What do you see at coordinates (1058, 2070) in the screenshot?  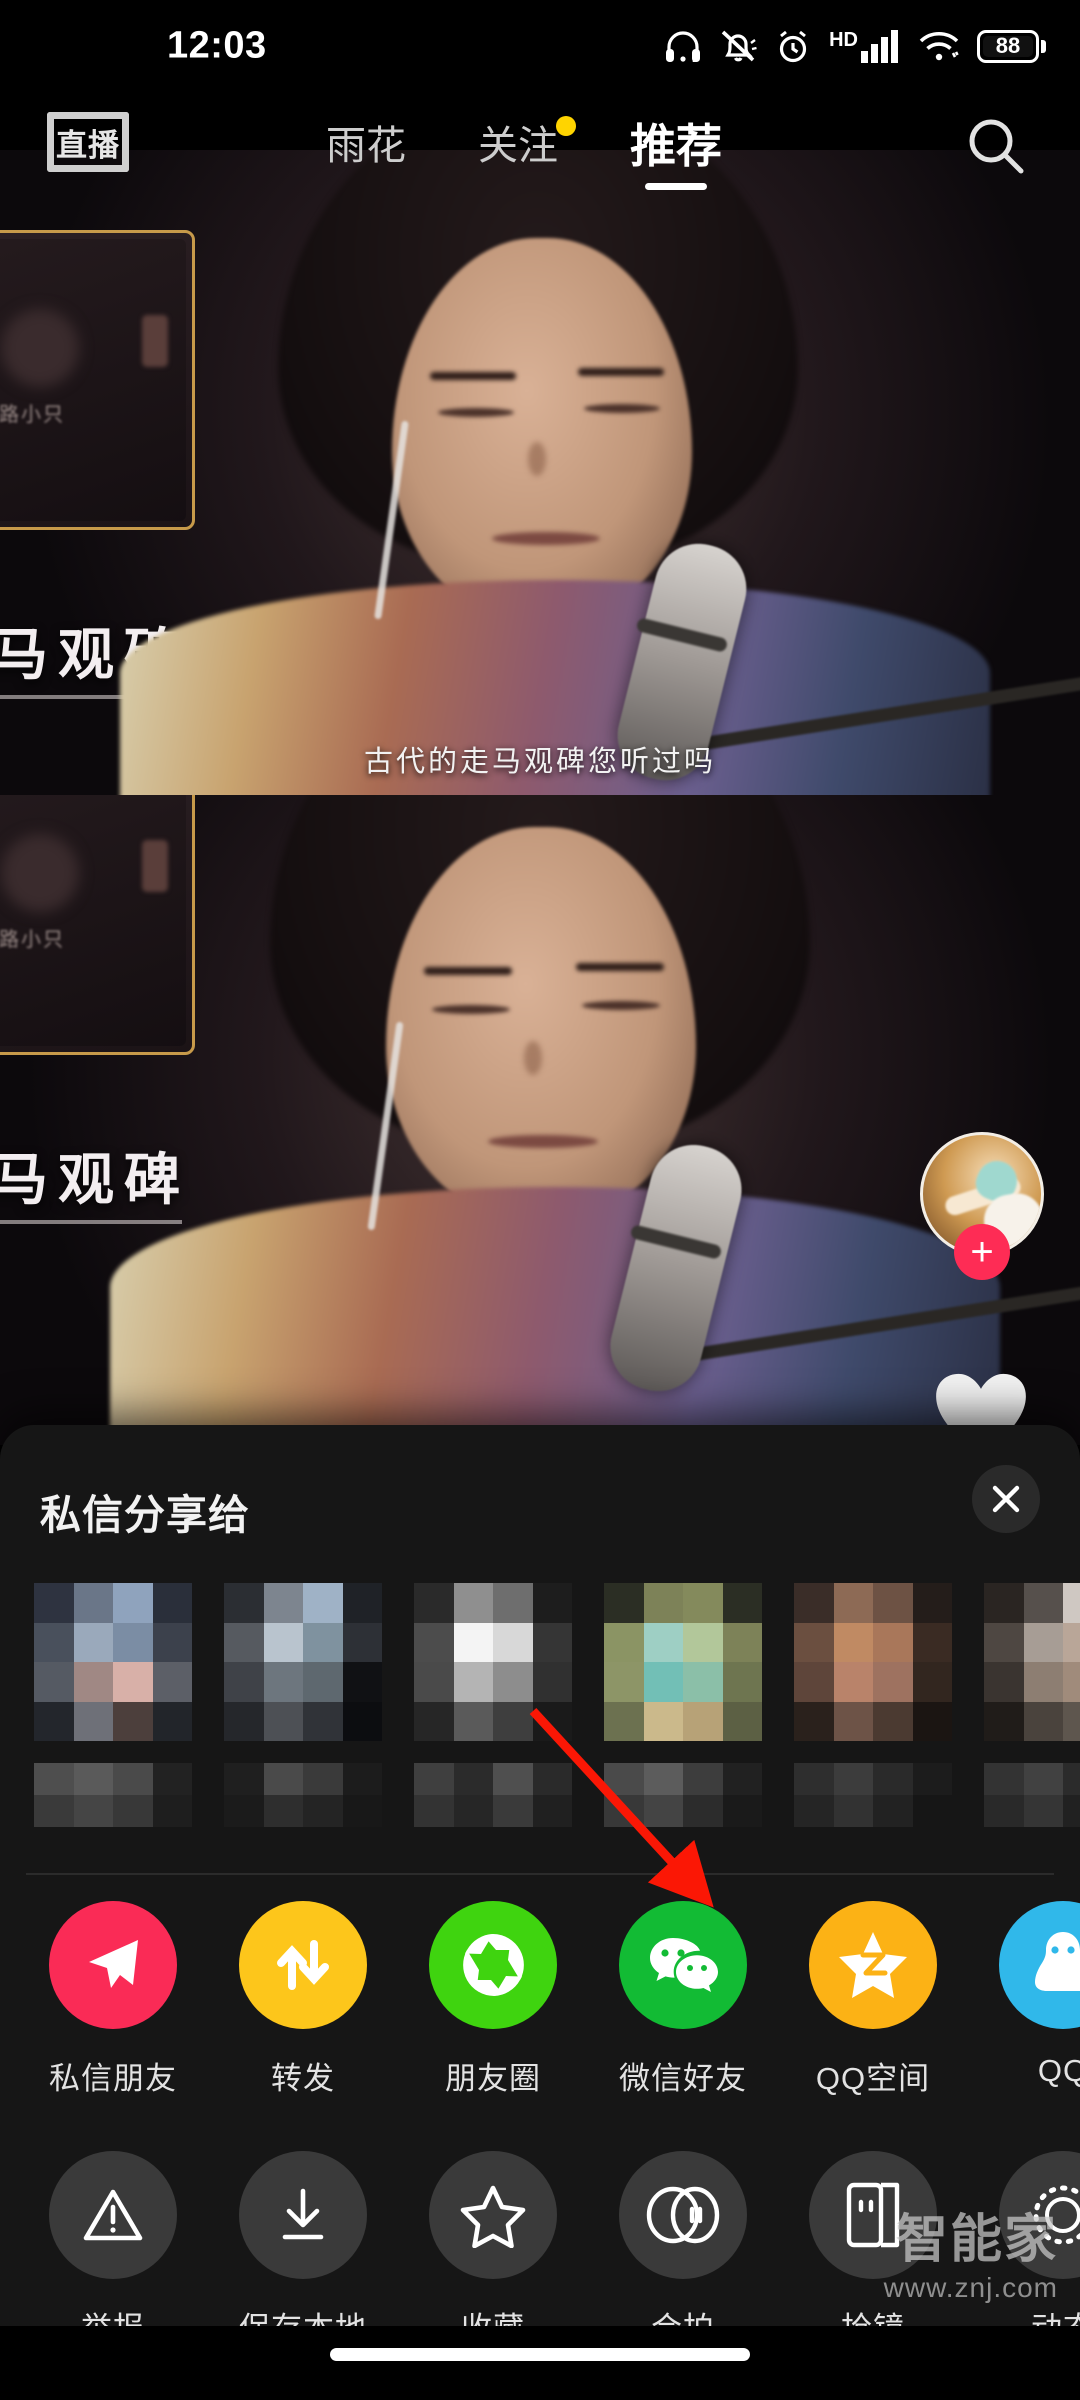 I see `share-target-label: QQ` at bounding box center [1058, 2070].